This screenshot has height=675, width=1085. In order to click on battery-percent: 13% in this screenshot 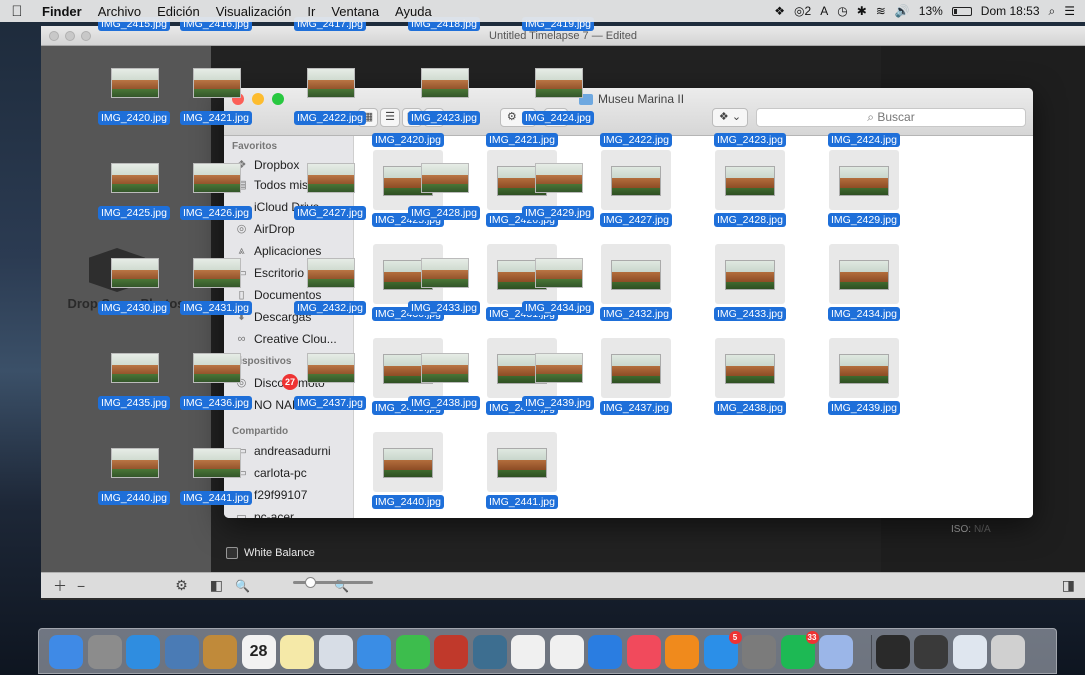, I will do `click(931, 11)`.